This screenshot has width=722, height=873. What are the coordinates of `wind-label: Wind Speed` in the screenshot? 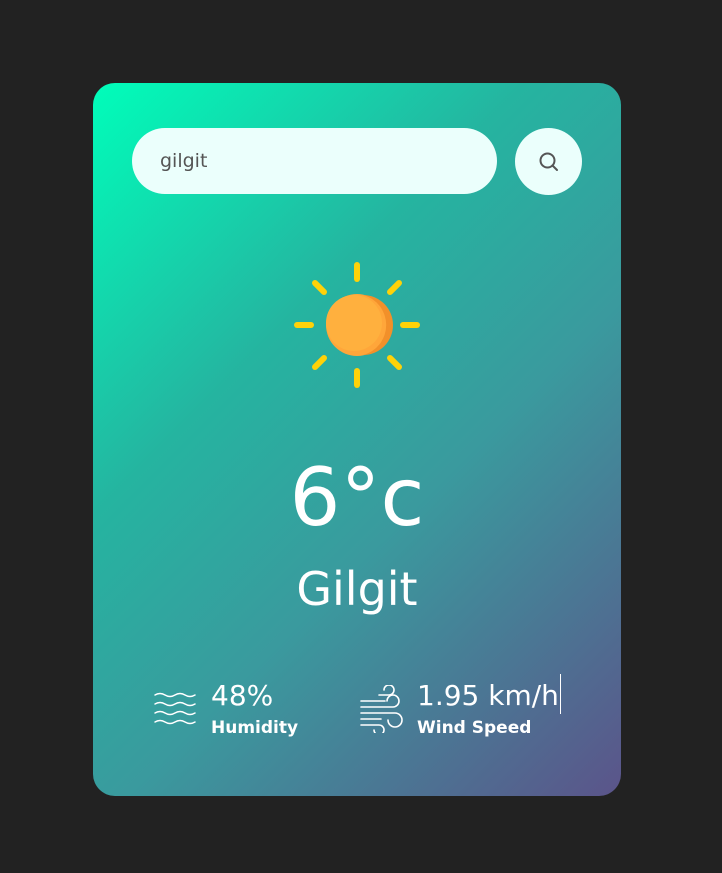 It's located at (474, 728).